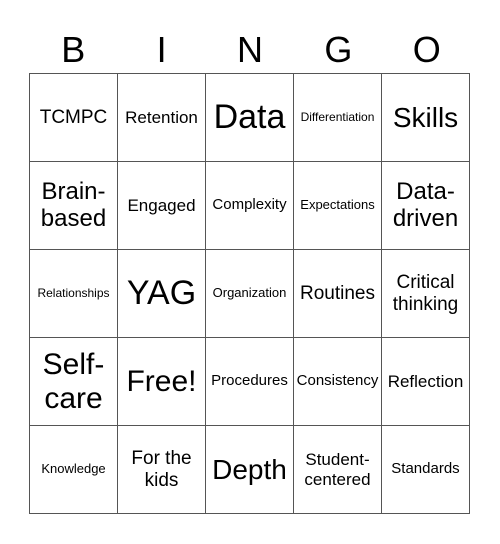 The image size is (500, 544). Describe the element at coordinates (426, 470) in the screenshot. I see `bingo-cell: Standards` at that location.